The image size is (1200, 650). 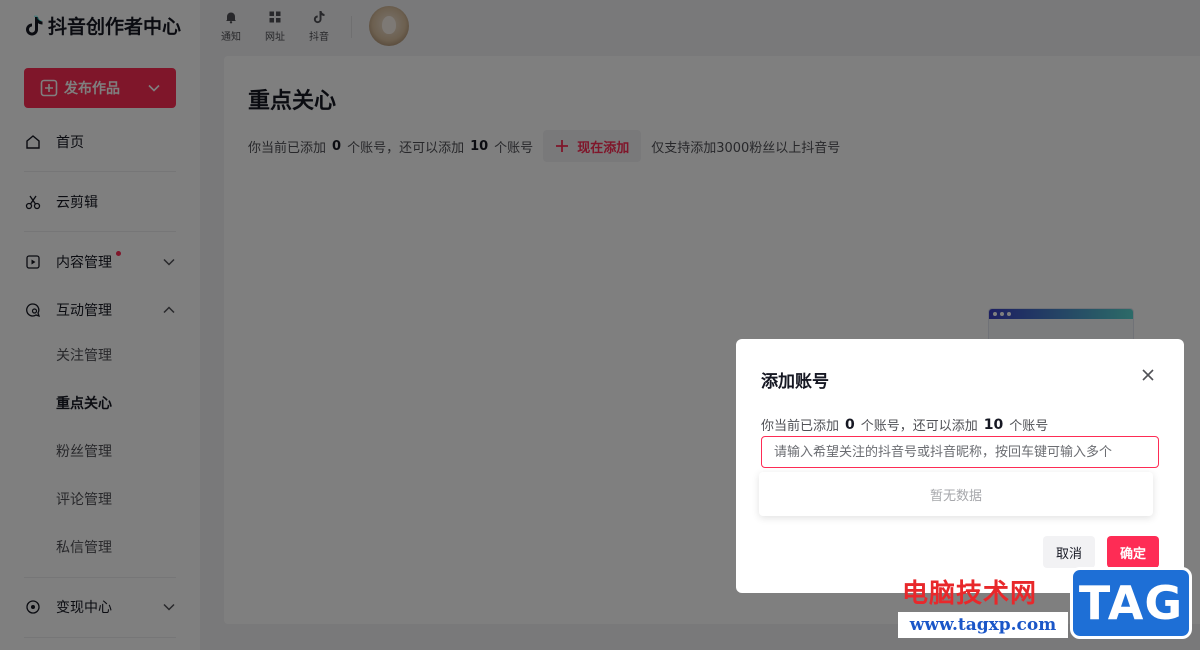 What do you see at coordinates (1069, 552) in the screenshot?
I see `cancel-button: 取消` at bounding box center [1069, 552].